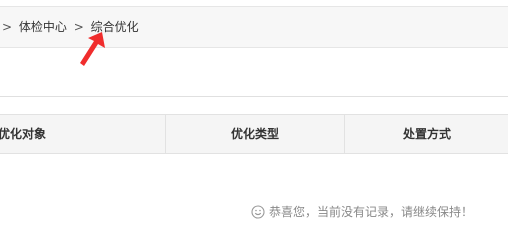 Image resolution: width=508 pixels, height=251 pixels. I want to click on empty-state-message: 恭喜您，当前没有记录，请继续保持！, so click(362, 212).